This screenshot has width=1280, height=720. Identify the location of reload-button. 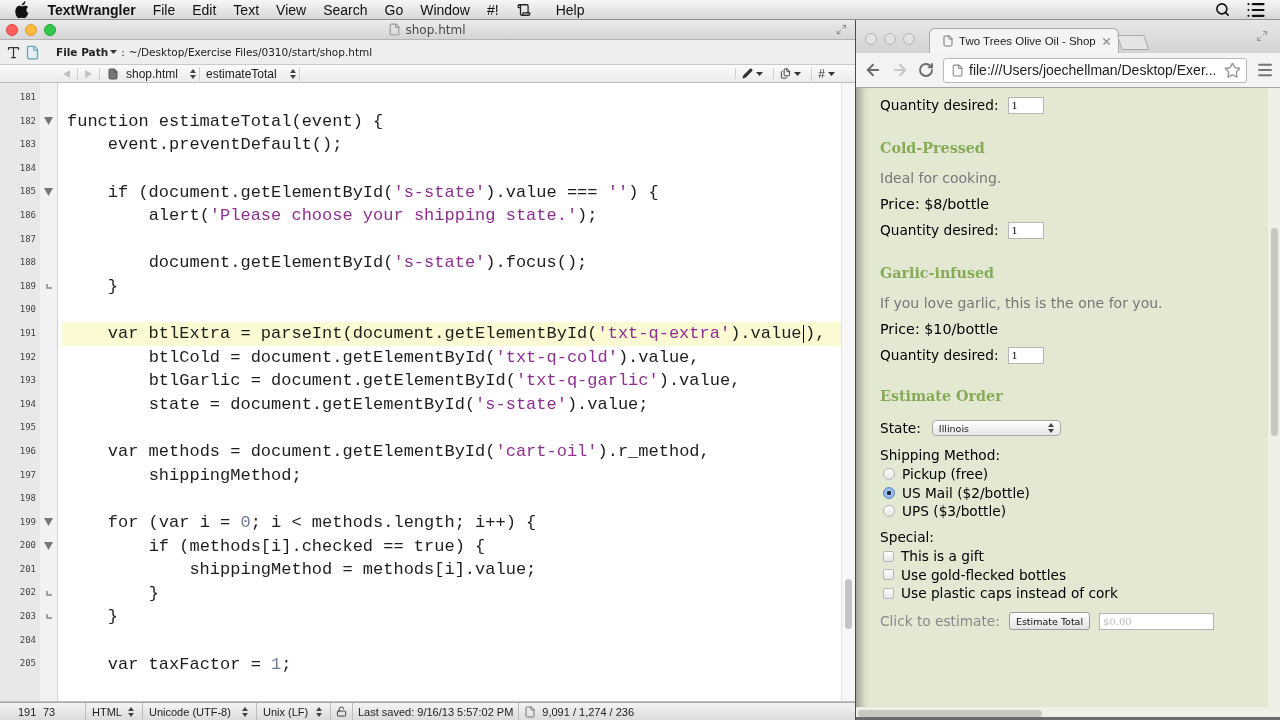
(926, 70).